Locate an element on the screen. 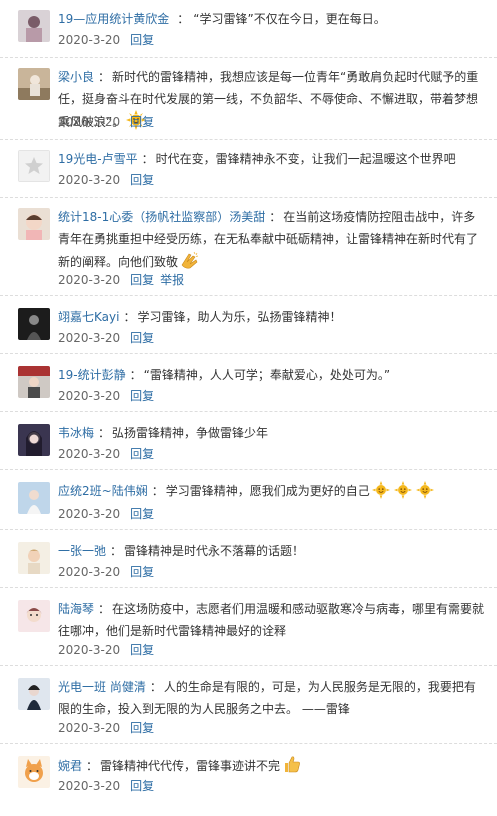 Image resolution: width=497 pixels, height=816 pixels. comment-item: 韦冰梅 ：弘扬雷锋精神，争做雷锋少年 2020-3-20 回复 is located at coordinates (248, 441).